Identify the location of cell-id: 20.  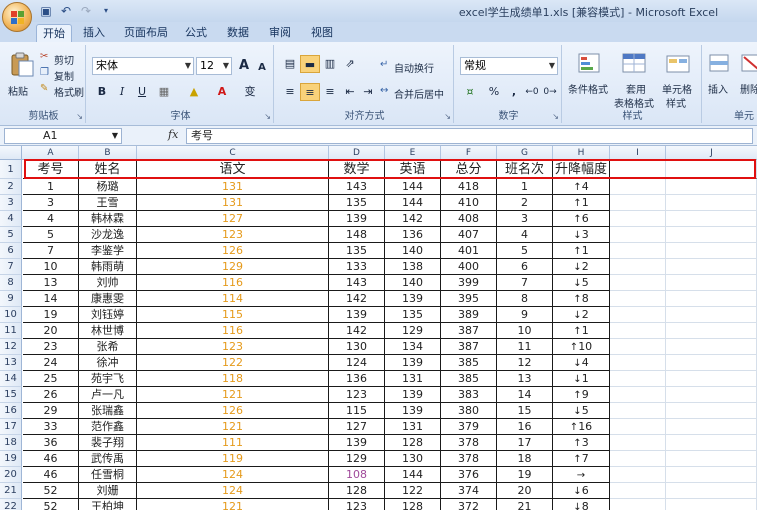
(51, 331).